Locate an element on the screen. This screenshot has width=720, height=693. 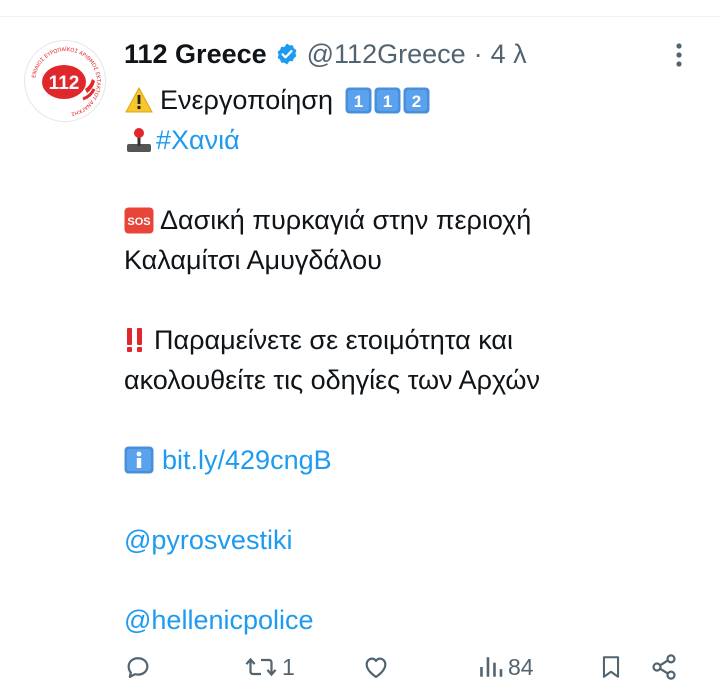
alert-line-1: SOS Δασική πυρκαγιά στην περιοχή is located at coordinates (404, 220).